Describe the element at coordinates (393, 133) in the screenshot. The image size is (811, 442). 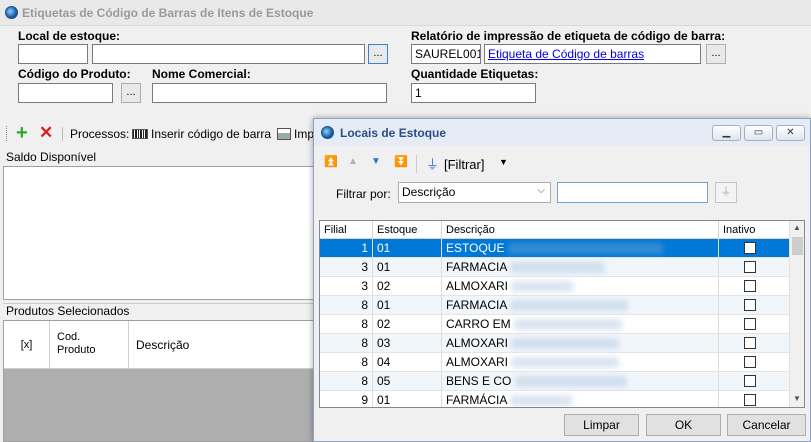
I see `dialog-title: Locais de Estoque` at that location.